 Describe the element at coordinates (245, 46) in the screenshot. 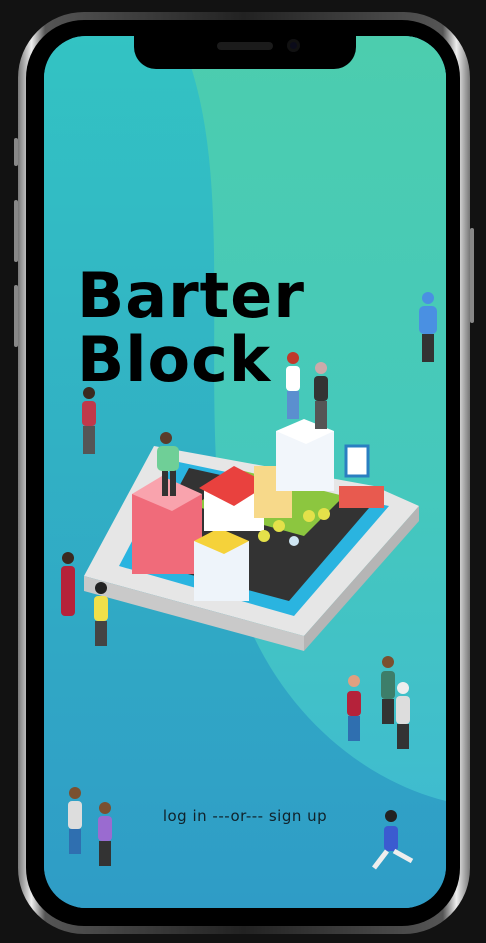

I see `speaker-grille` at that location.